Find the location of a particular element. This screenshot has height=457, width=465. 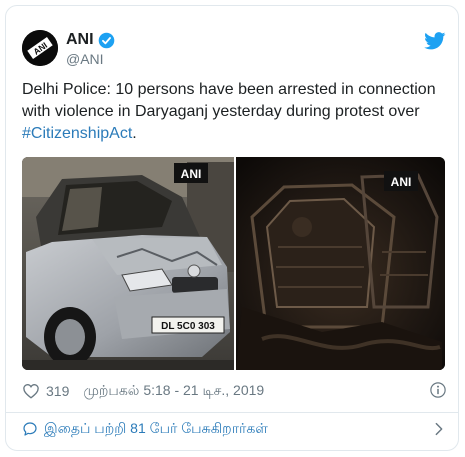

heart-icon is located at coordinates (31, 391).